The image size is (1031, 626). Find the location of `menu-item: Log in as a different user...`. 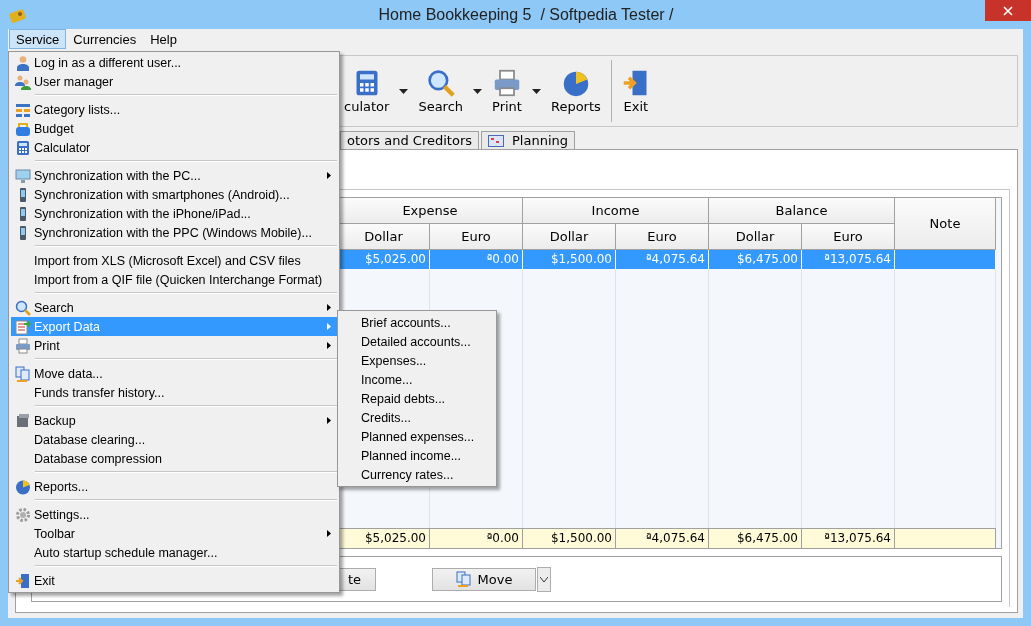

menu-item: Log in as a different user... is located at coordinates (174, 62).